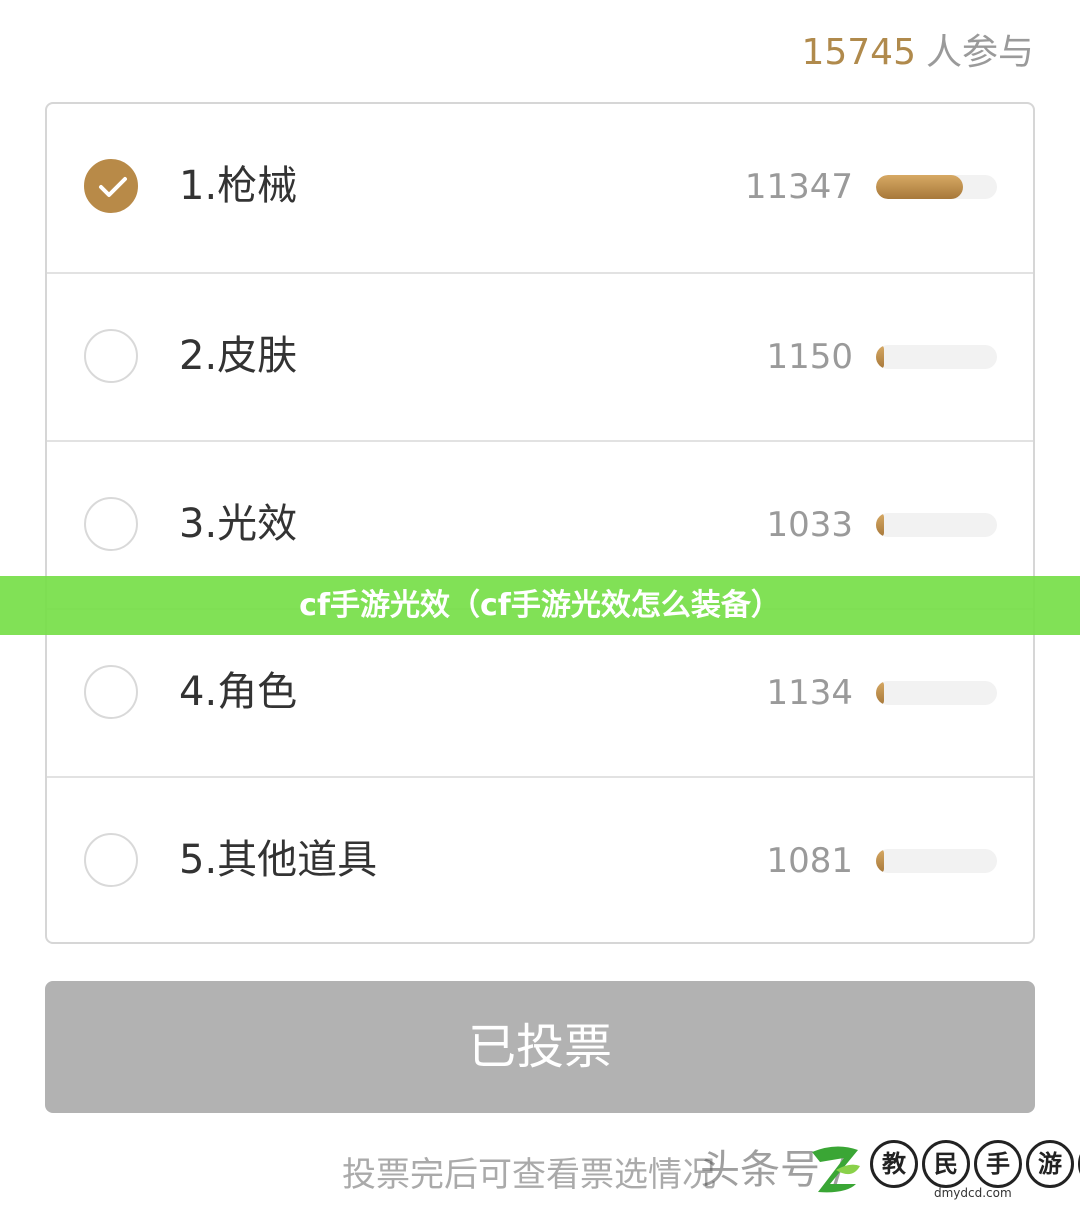  What do you see at coordinates (798, 187) in the screenshot?
I see `poll-option-votes: 11347` at bounding box center [798, 187].